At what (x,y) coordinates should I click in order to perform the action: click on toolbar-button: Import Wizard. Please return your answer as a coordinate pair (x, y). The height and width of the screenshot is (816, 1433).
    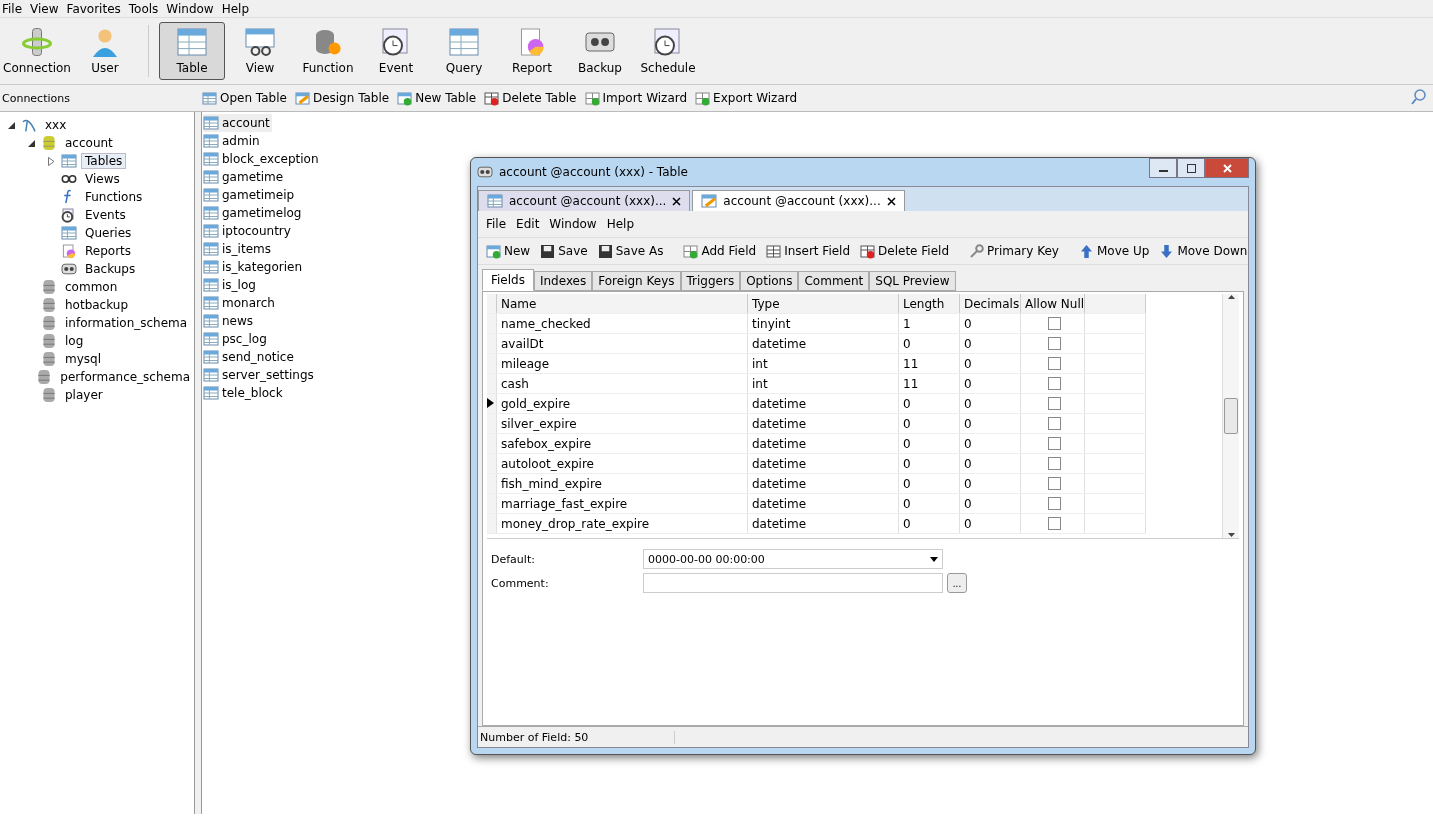
    Looking at the image, I should click on (636, 98).